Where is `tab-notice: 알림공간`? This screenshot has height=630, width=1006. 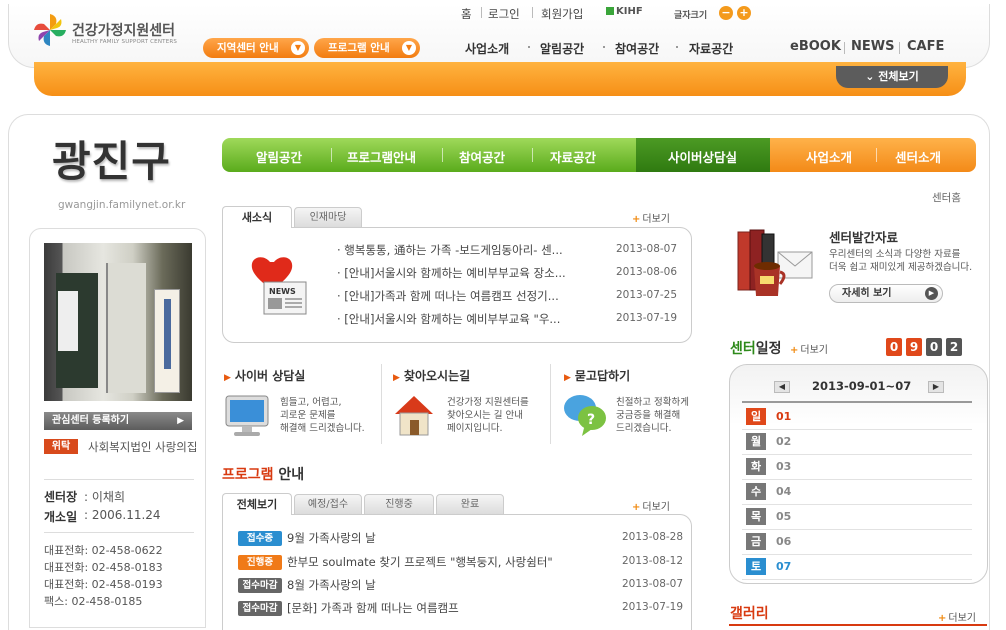 tab-notice: 알림공간 is located at coordinates (279, 156).